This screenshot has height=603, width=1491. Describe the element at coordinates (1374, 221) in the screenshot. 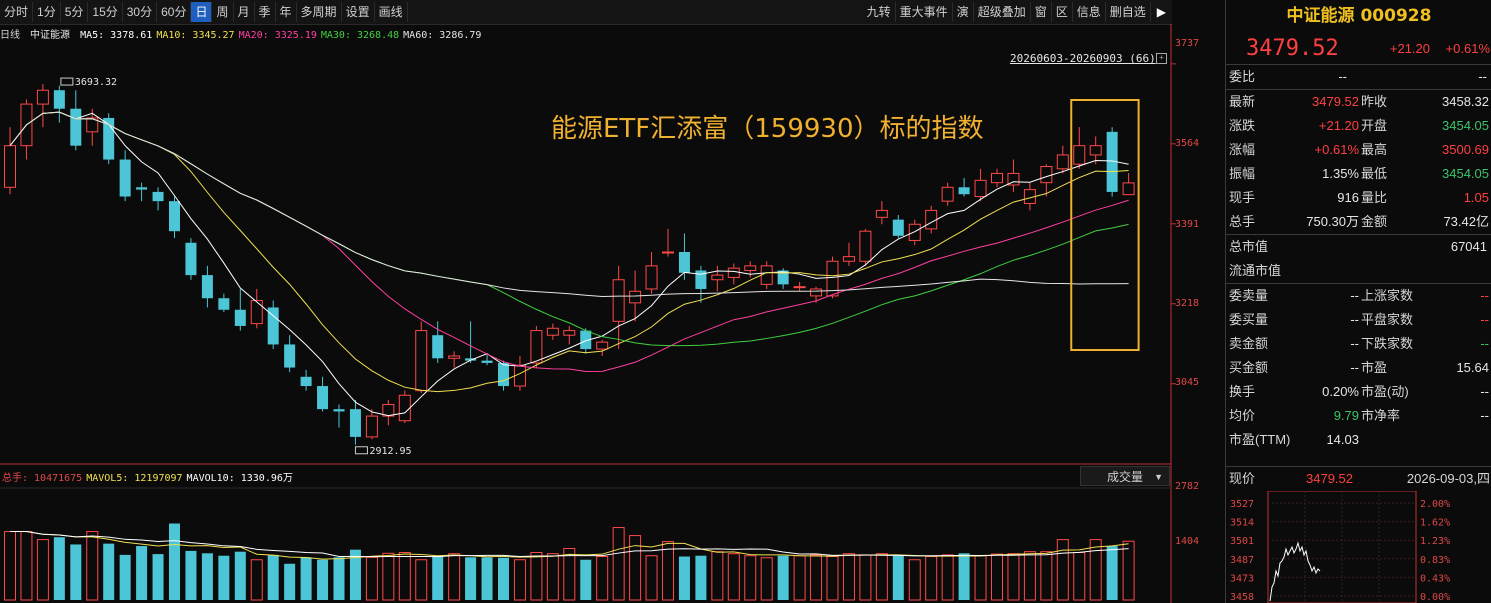

I see `quote-label2-5: 金额` at that location.